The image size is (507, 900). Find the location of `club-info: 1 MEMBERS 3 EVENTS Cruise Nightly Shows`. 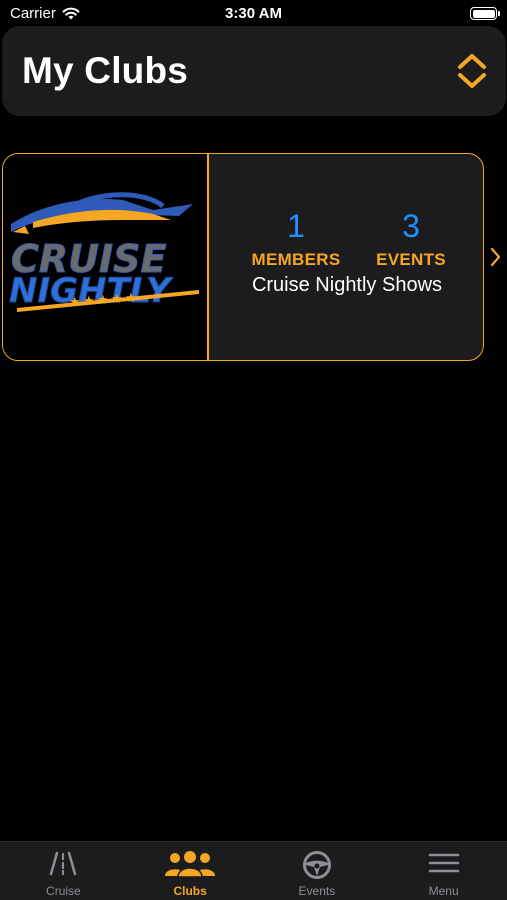

club-info: 1 MEMBERS 3 EVENTS Cruise Nightly Shows is located at coordinates (347, 257).